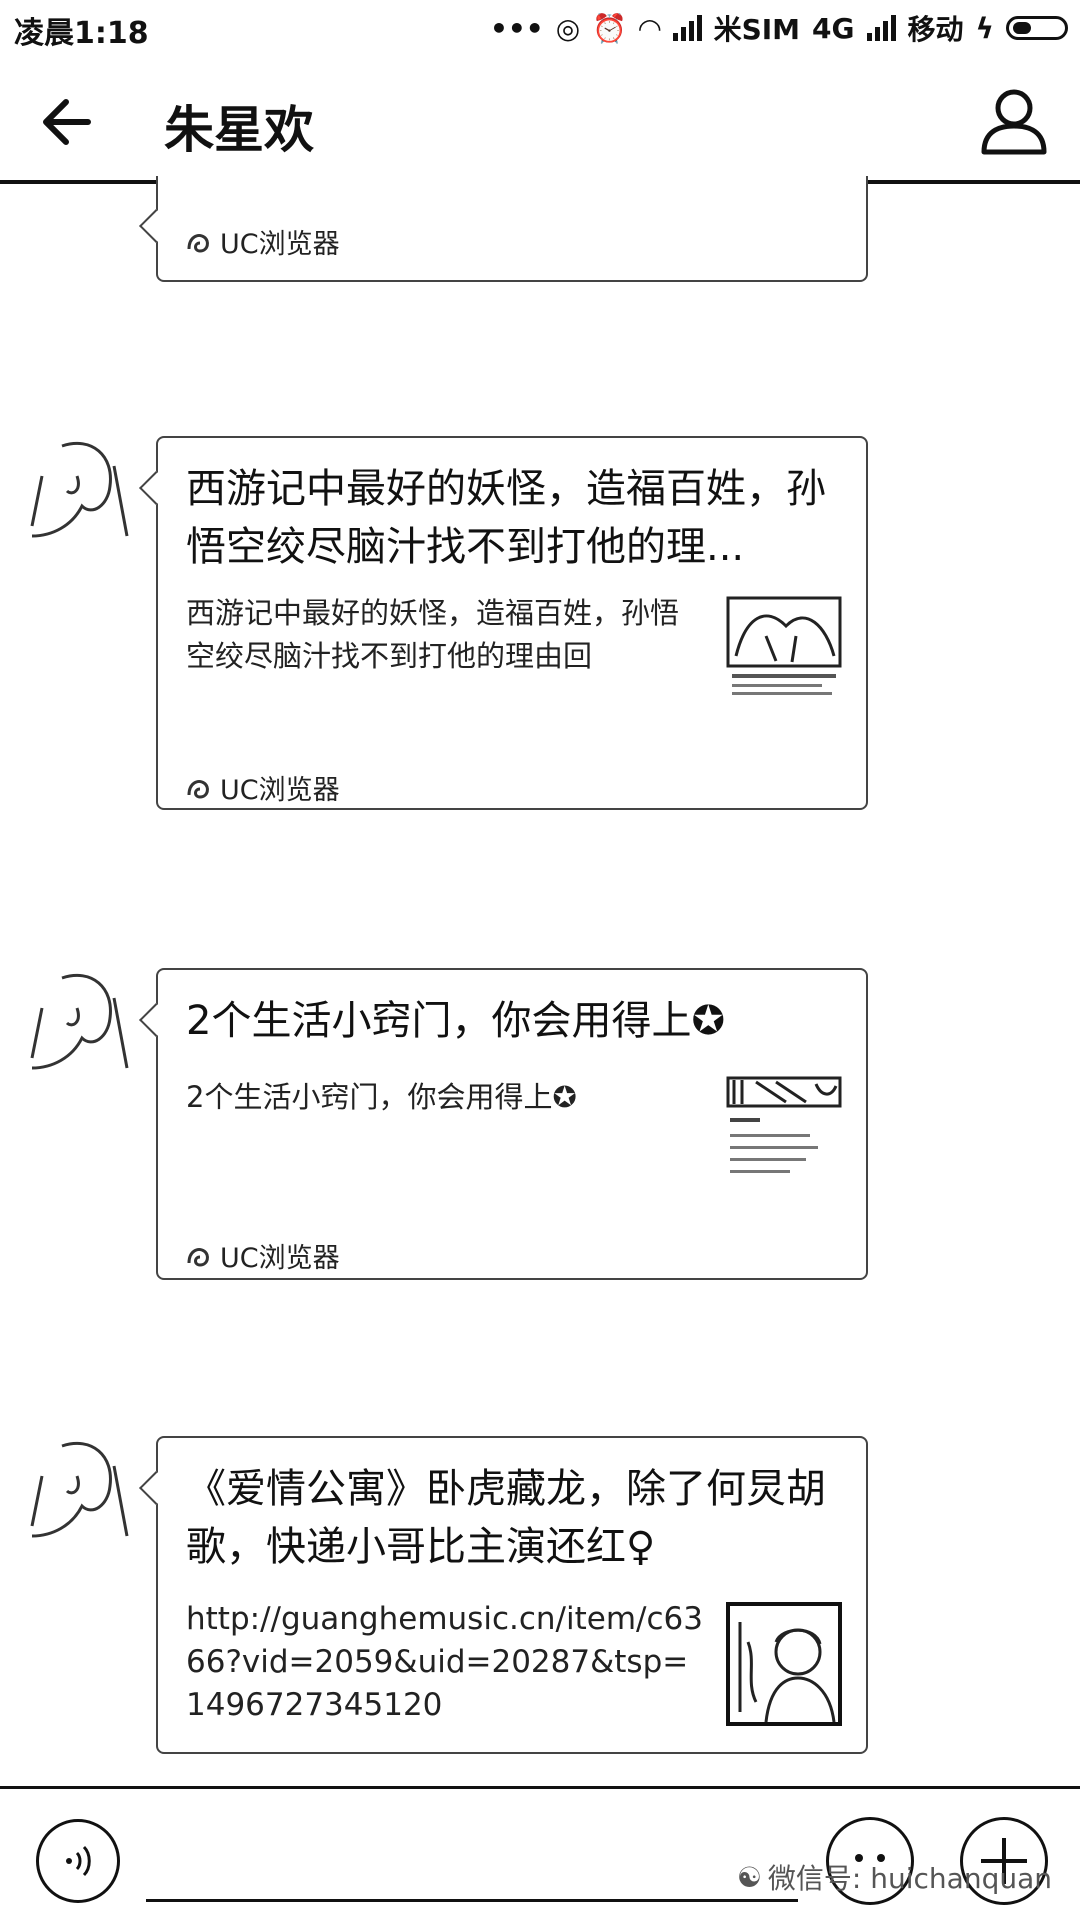 The height and width of the screenshot is (1920, 1080). What do you see at coordinates (517, 28) in the screenshot?
I see `more-icon: •••` at bounding box center [517, 28].